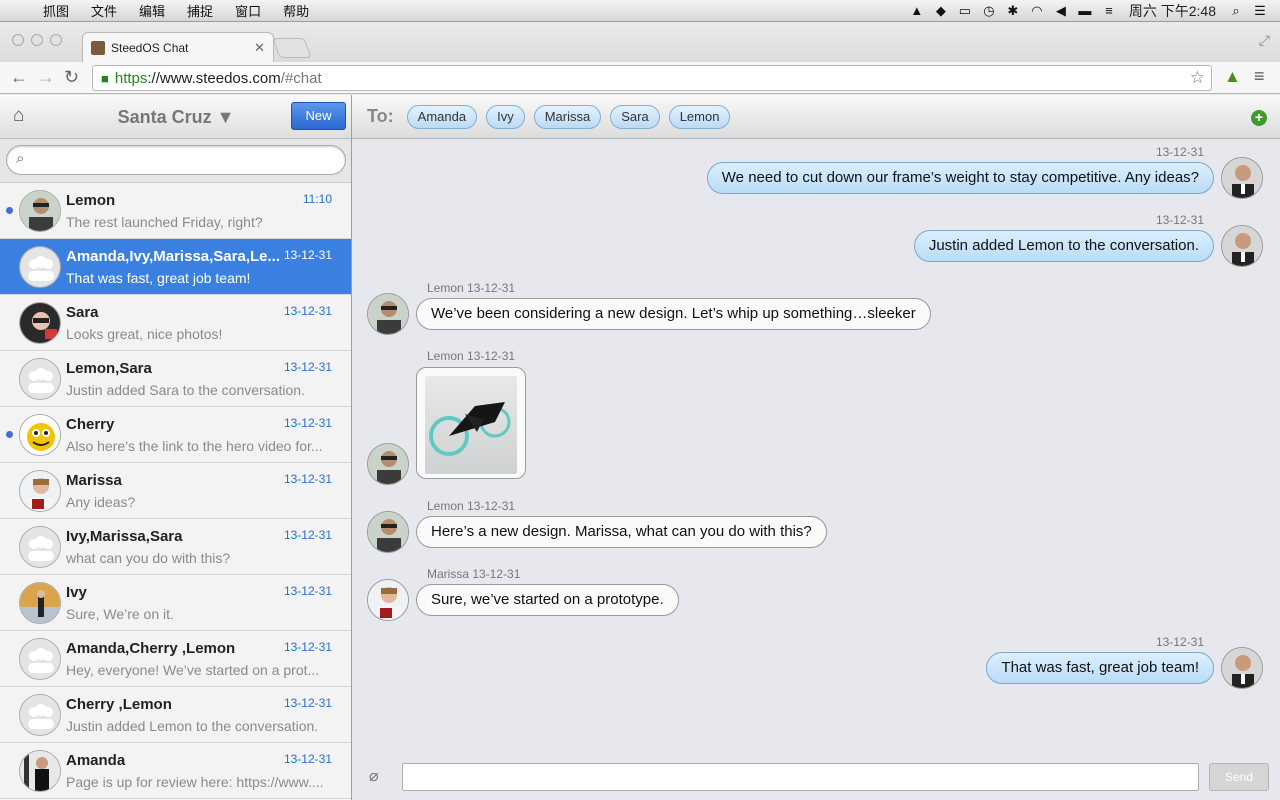 The width and height of the screenshot is (1280, 800). I want to click on message-bubble-outgoing: That was fast, great job team!, so click(1100, 668).